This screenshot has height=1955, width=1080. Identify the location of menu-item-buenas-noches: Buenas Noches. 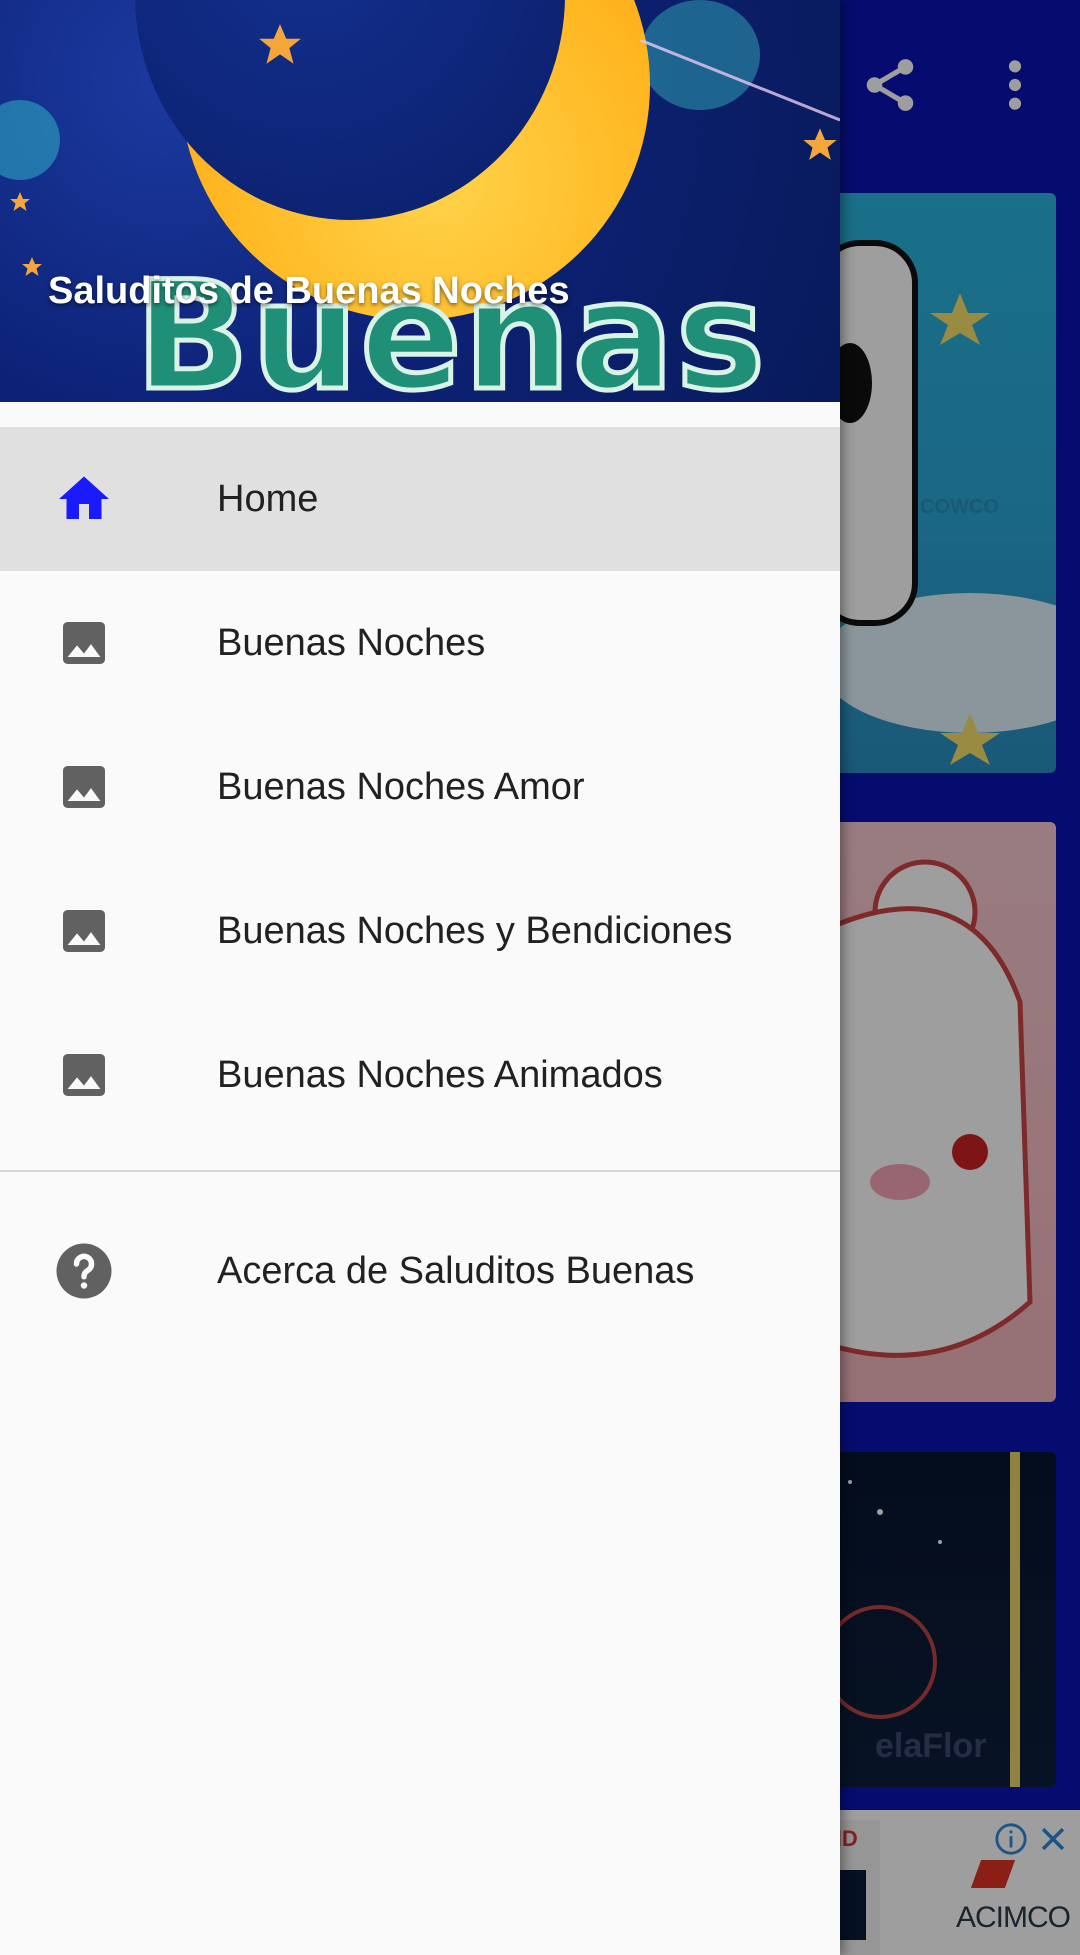
(420, 643).